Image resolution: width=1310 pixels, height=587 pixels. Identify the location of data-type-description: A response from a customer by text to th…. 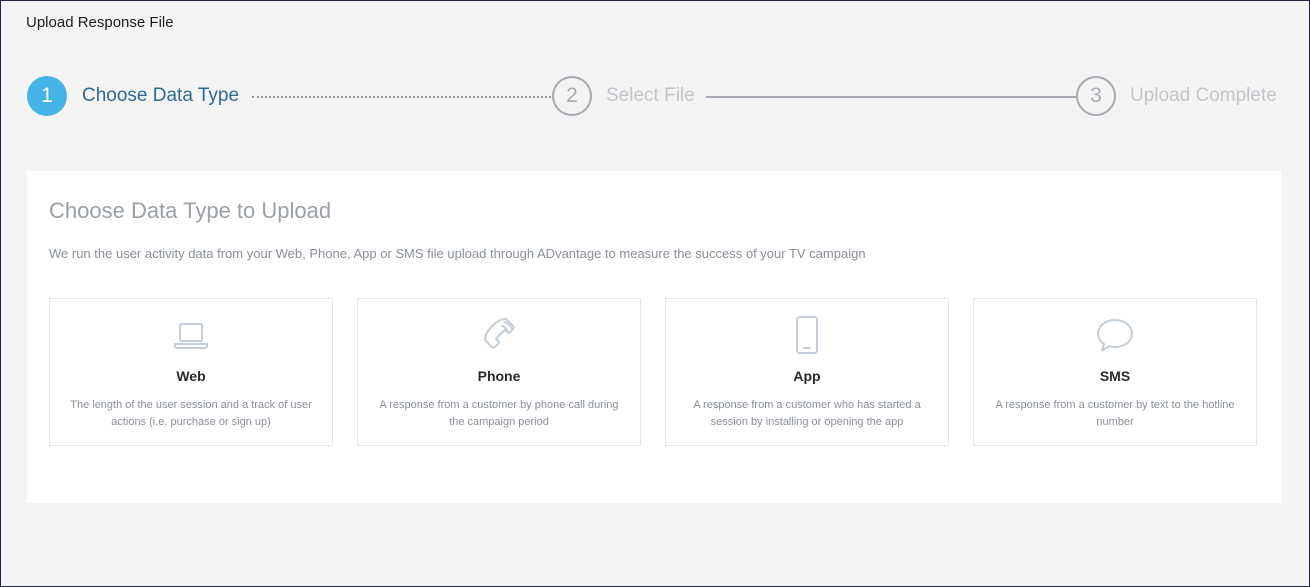
(1115, 413).